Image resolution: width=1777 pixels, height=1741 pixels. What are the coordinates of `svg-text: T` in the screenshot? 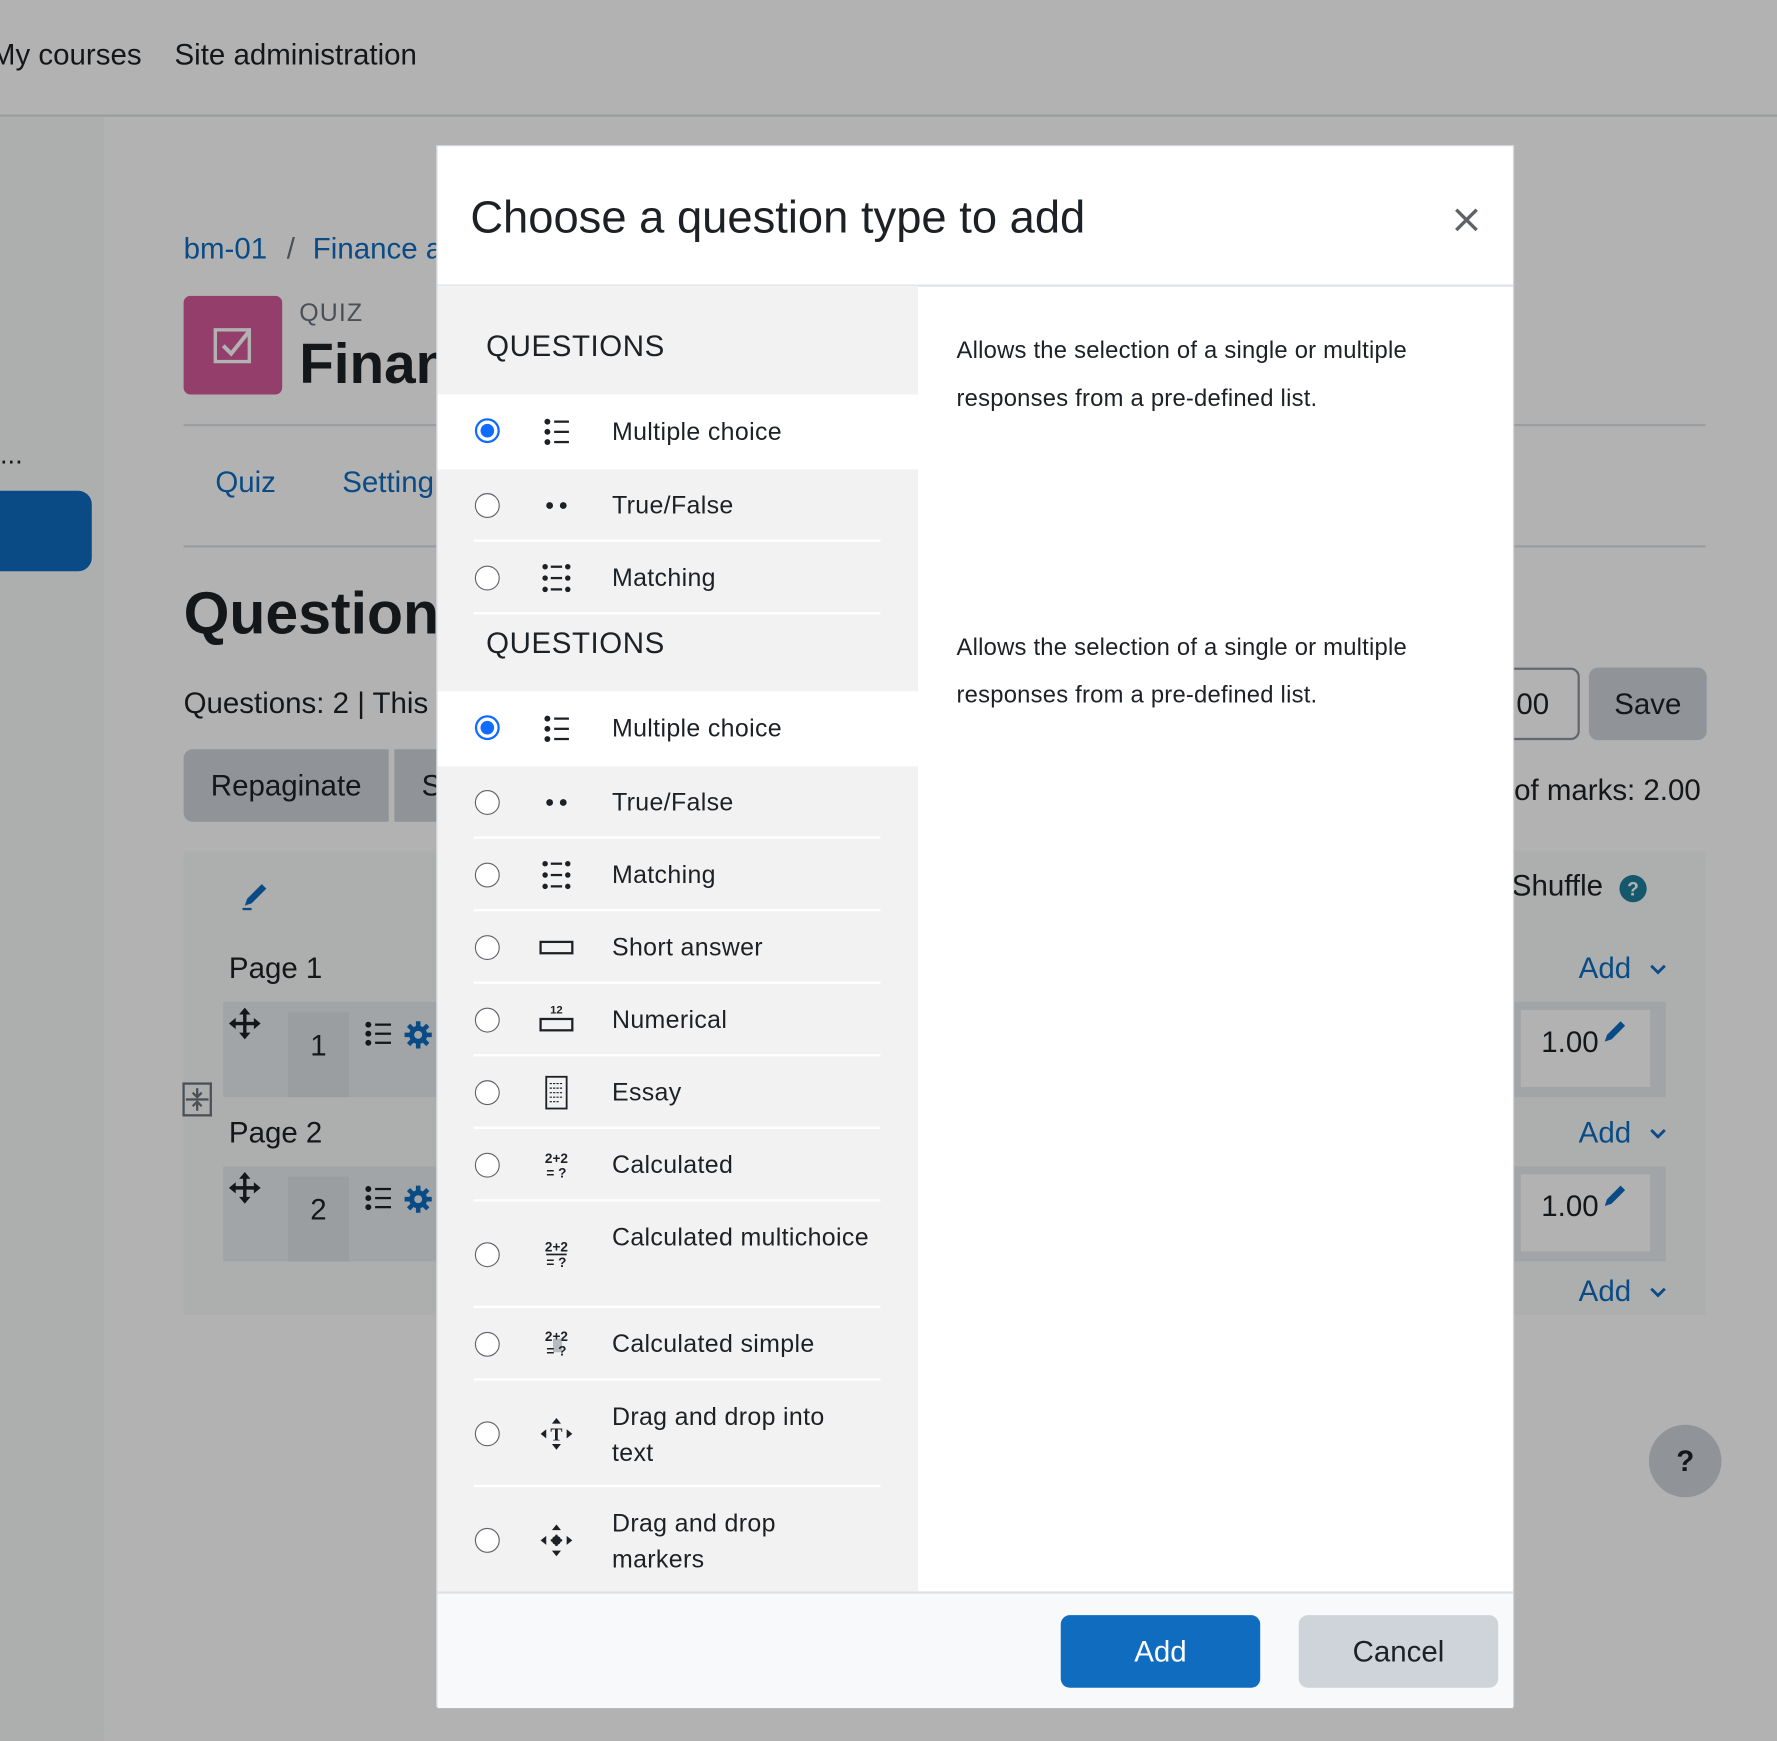 It's located at (556, 1435).